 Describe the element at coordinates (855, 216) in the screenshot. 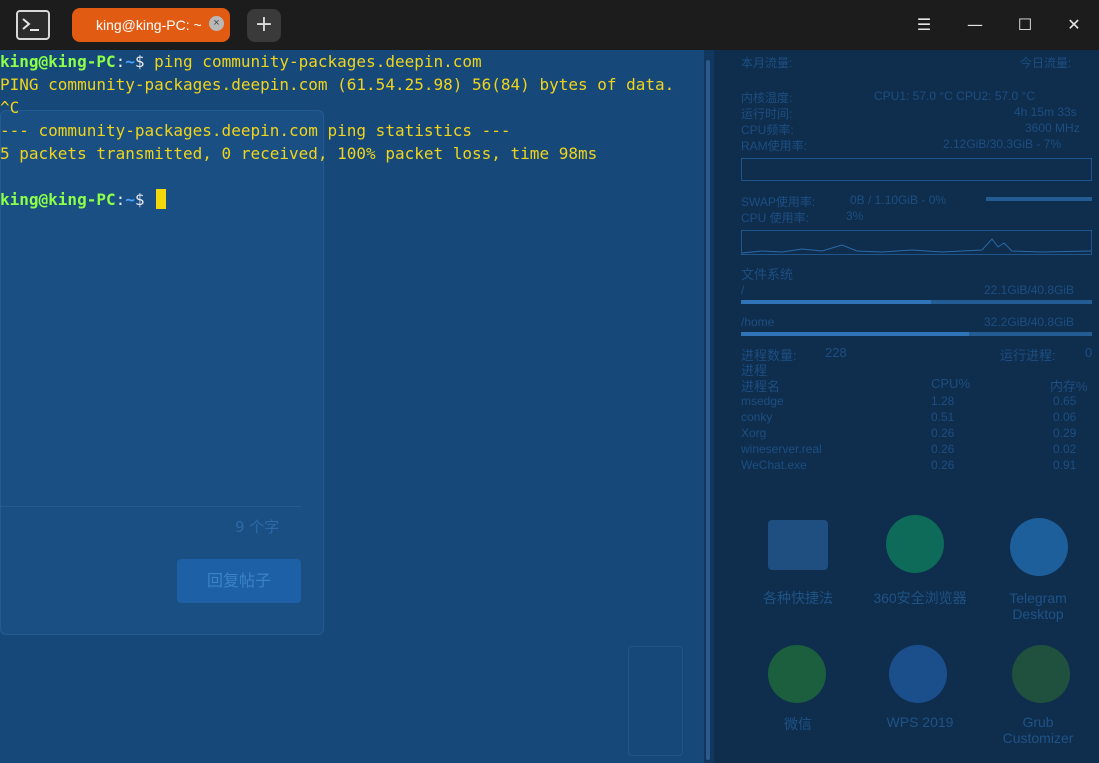

I see `conky-cpu-usage: 3%` at that location.